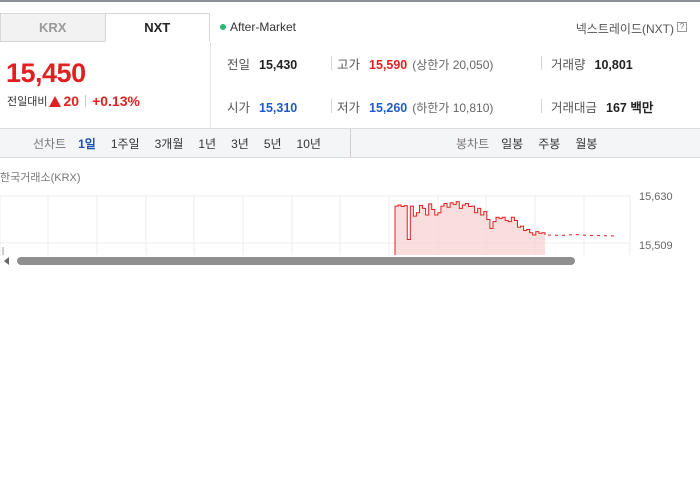 The width and height of the screenshot is (700, 490). I want to click on change-value: 20, so click(71, 101).